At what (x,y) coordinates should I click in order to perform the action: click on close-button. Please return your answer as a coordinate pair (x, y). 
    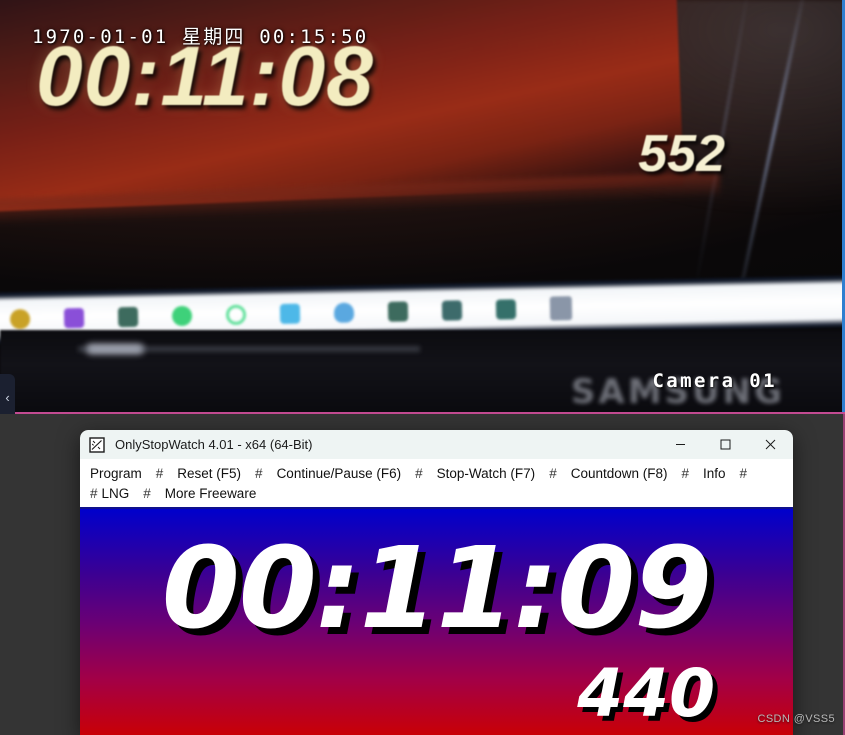
    Looking at the image, I should click on (770, 444).